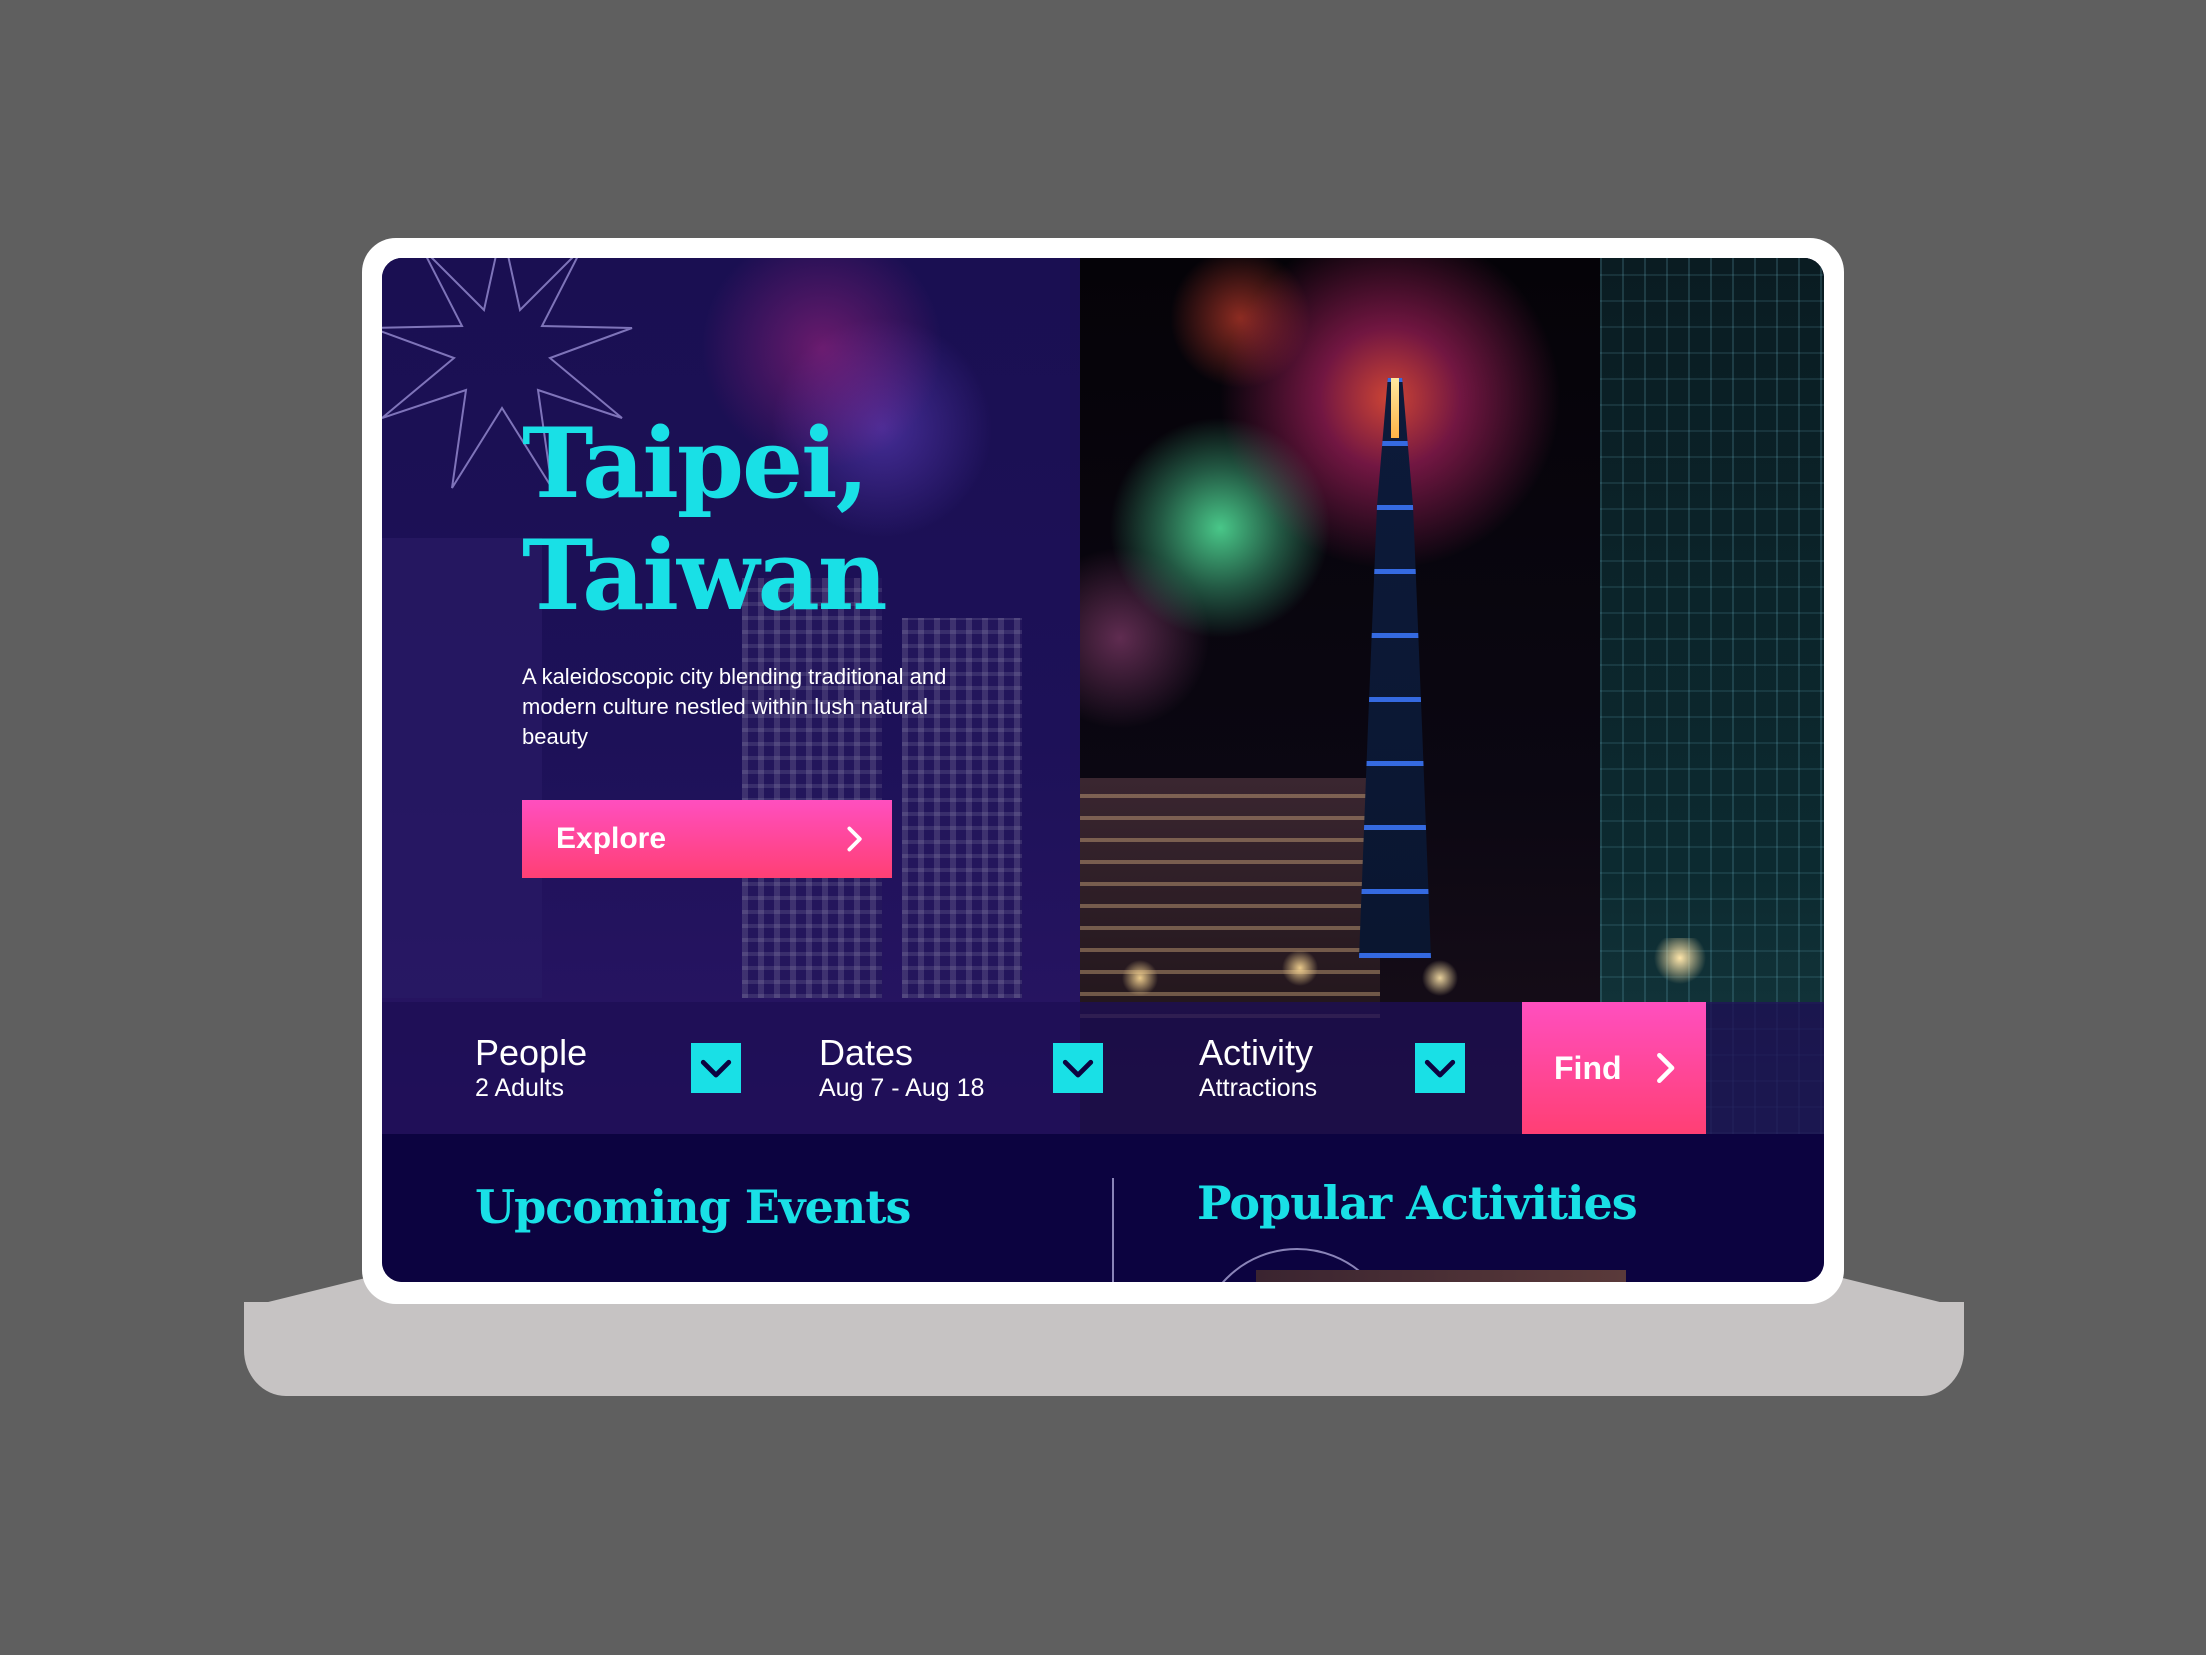 The height and width of the screenshot is (1655, 2206). I want to click on activity-dropdown-toggle, so click(1440, 1068).